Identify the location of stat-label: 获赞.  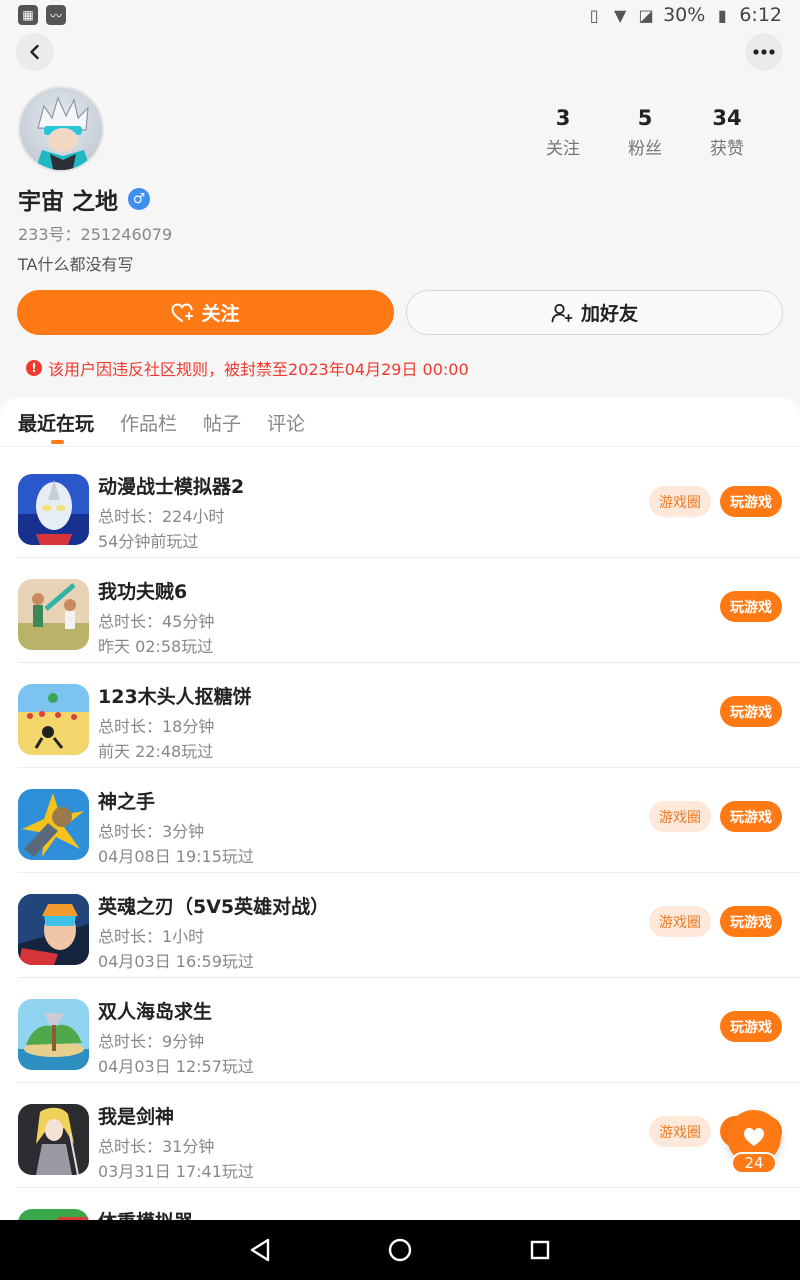
(727, 149).